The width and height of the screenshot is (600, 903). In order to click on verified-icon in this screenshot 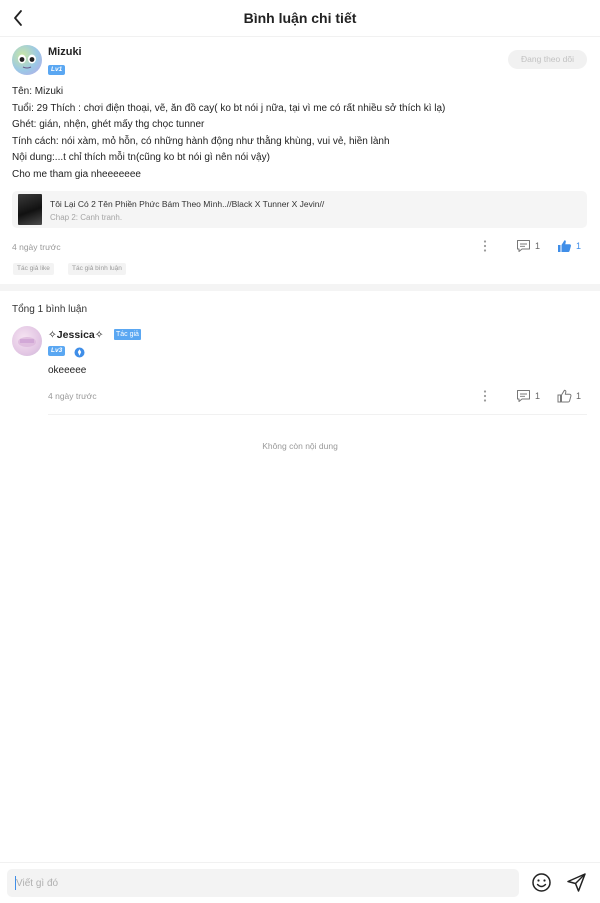, I will do `click(79, 352)`.